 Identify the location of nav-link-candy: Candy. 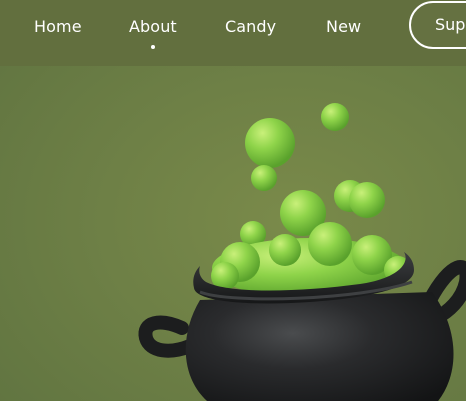
(250, 27).